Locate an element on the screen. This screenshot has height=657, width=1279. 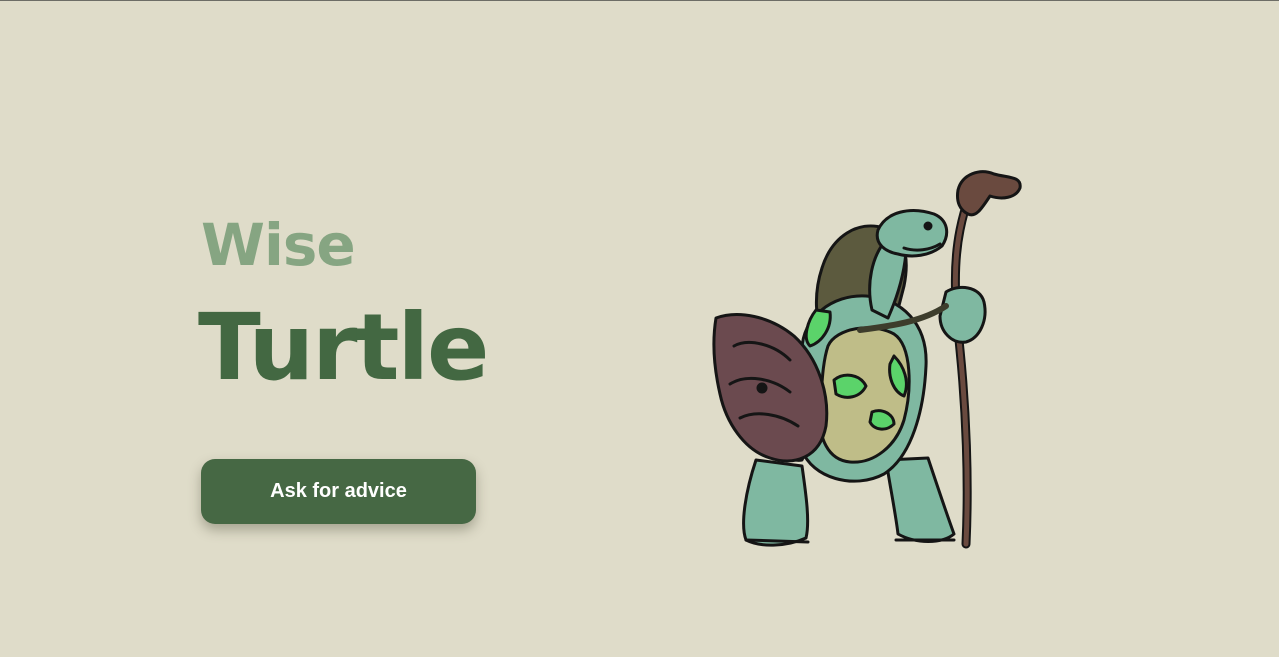
ask-for-advice-button: Ask for advice is located at coordinates (338, 491).